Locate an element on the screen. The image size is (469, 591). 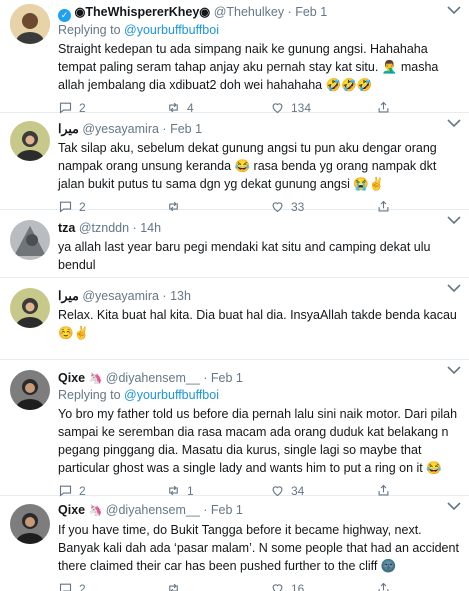
heart-icon is located at coordinates (277, 587).